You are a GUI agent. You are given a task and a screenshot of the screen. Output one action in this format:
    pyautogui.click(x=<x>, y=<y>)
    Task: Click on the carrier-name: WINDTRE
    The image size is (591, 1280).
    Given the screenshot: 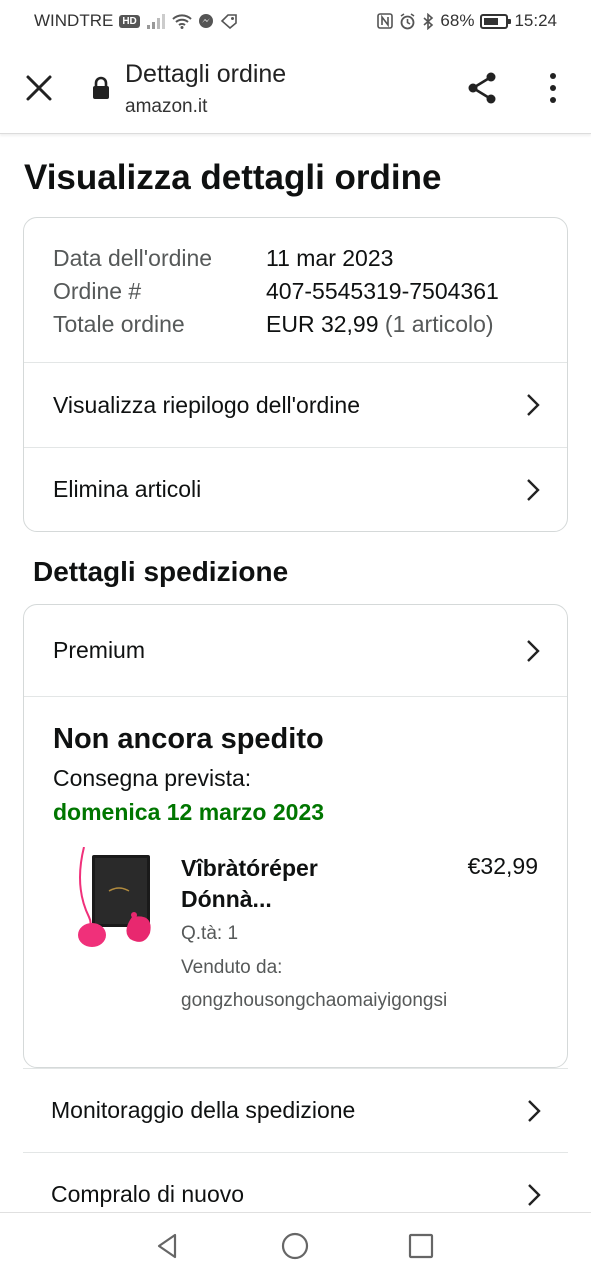 What is the action you would take?
    pyautogui.click(x=74, y=20)
    